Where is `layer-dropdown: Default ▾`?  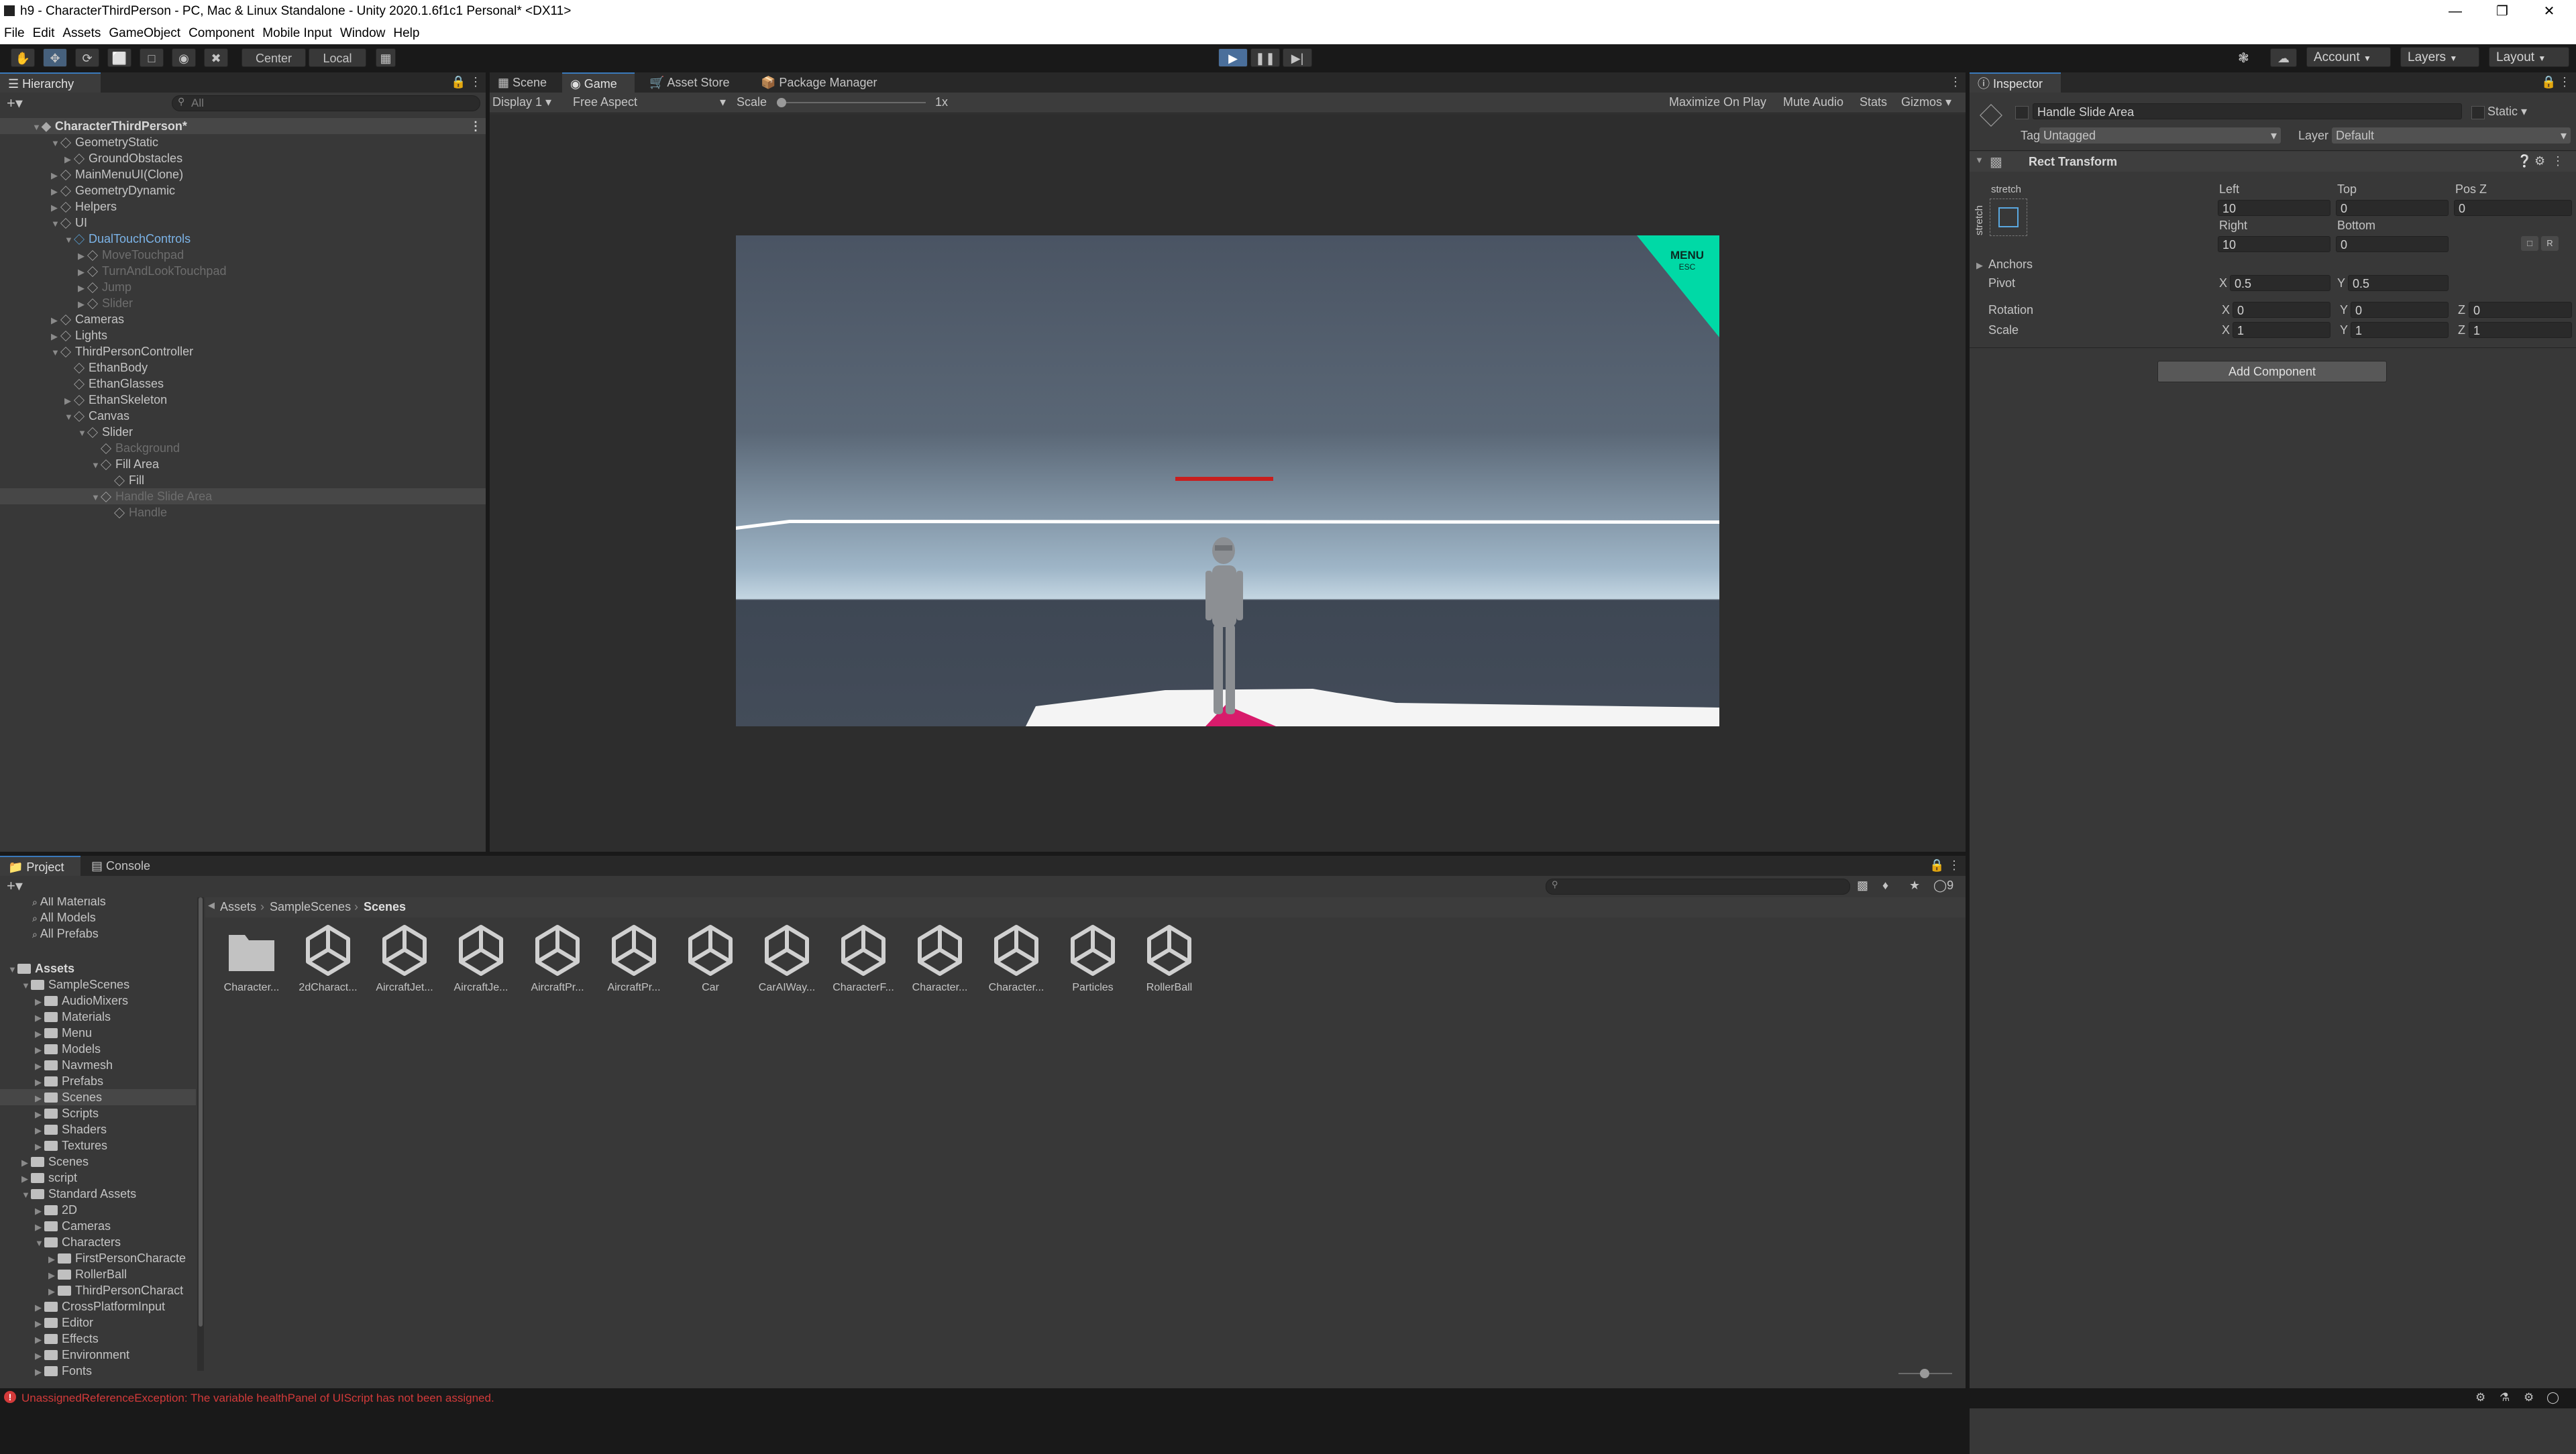 layer-dropdown: Default ▾ is located at coordinates (2451, 135).